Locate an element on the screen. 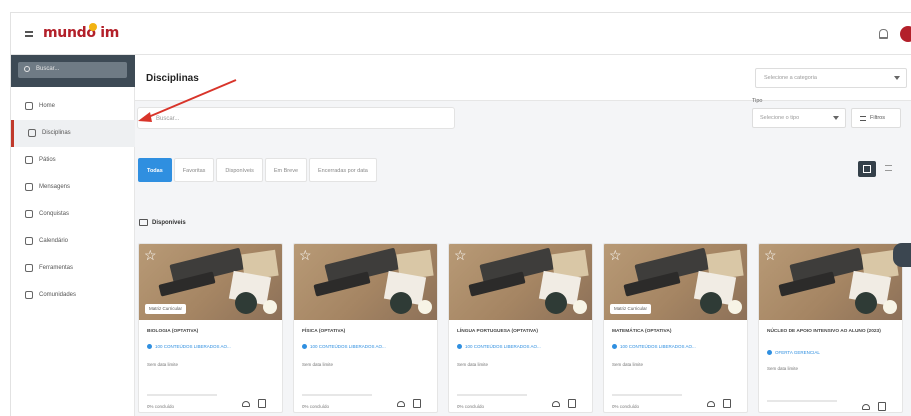  sidebar-item-home: Home is located at coordinates (73, 106).